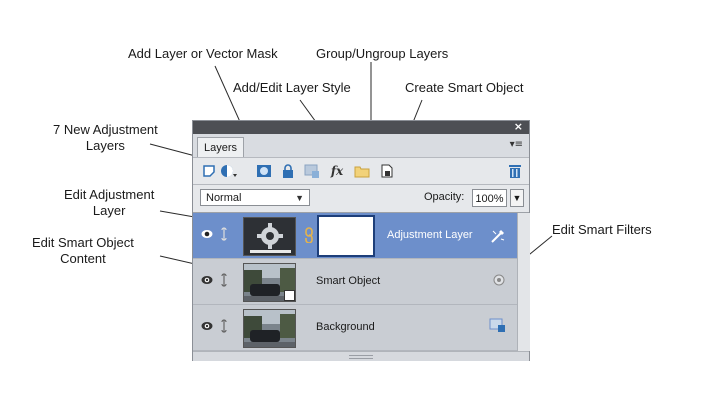 Image resolution: width=710 pixels, height=410 pixels. I want to click on layers-toolbar: fx, so click(361, 171).